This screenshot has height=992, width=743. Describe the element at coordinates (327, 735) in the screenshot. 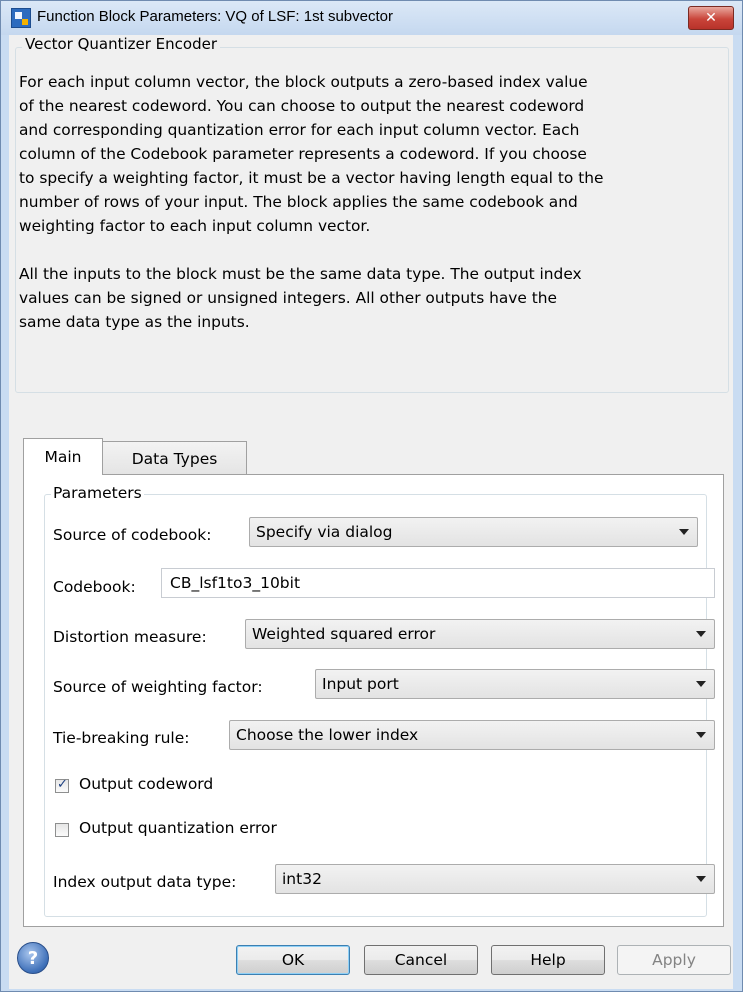

I see `tie-breaking-value: Choose the lower index` at that location.